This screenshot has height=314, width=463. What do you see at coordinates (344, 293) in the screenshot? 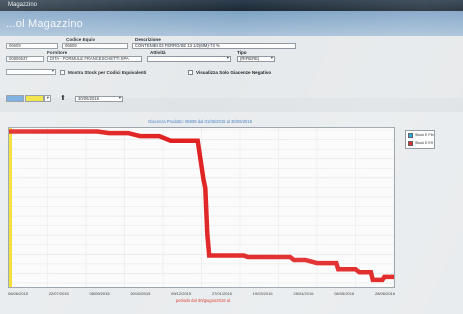
I see `x-tick-label: 08/05/2016` at bounding box center [344, 293].